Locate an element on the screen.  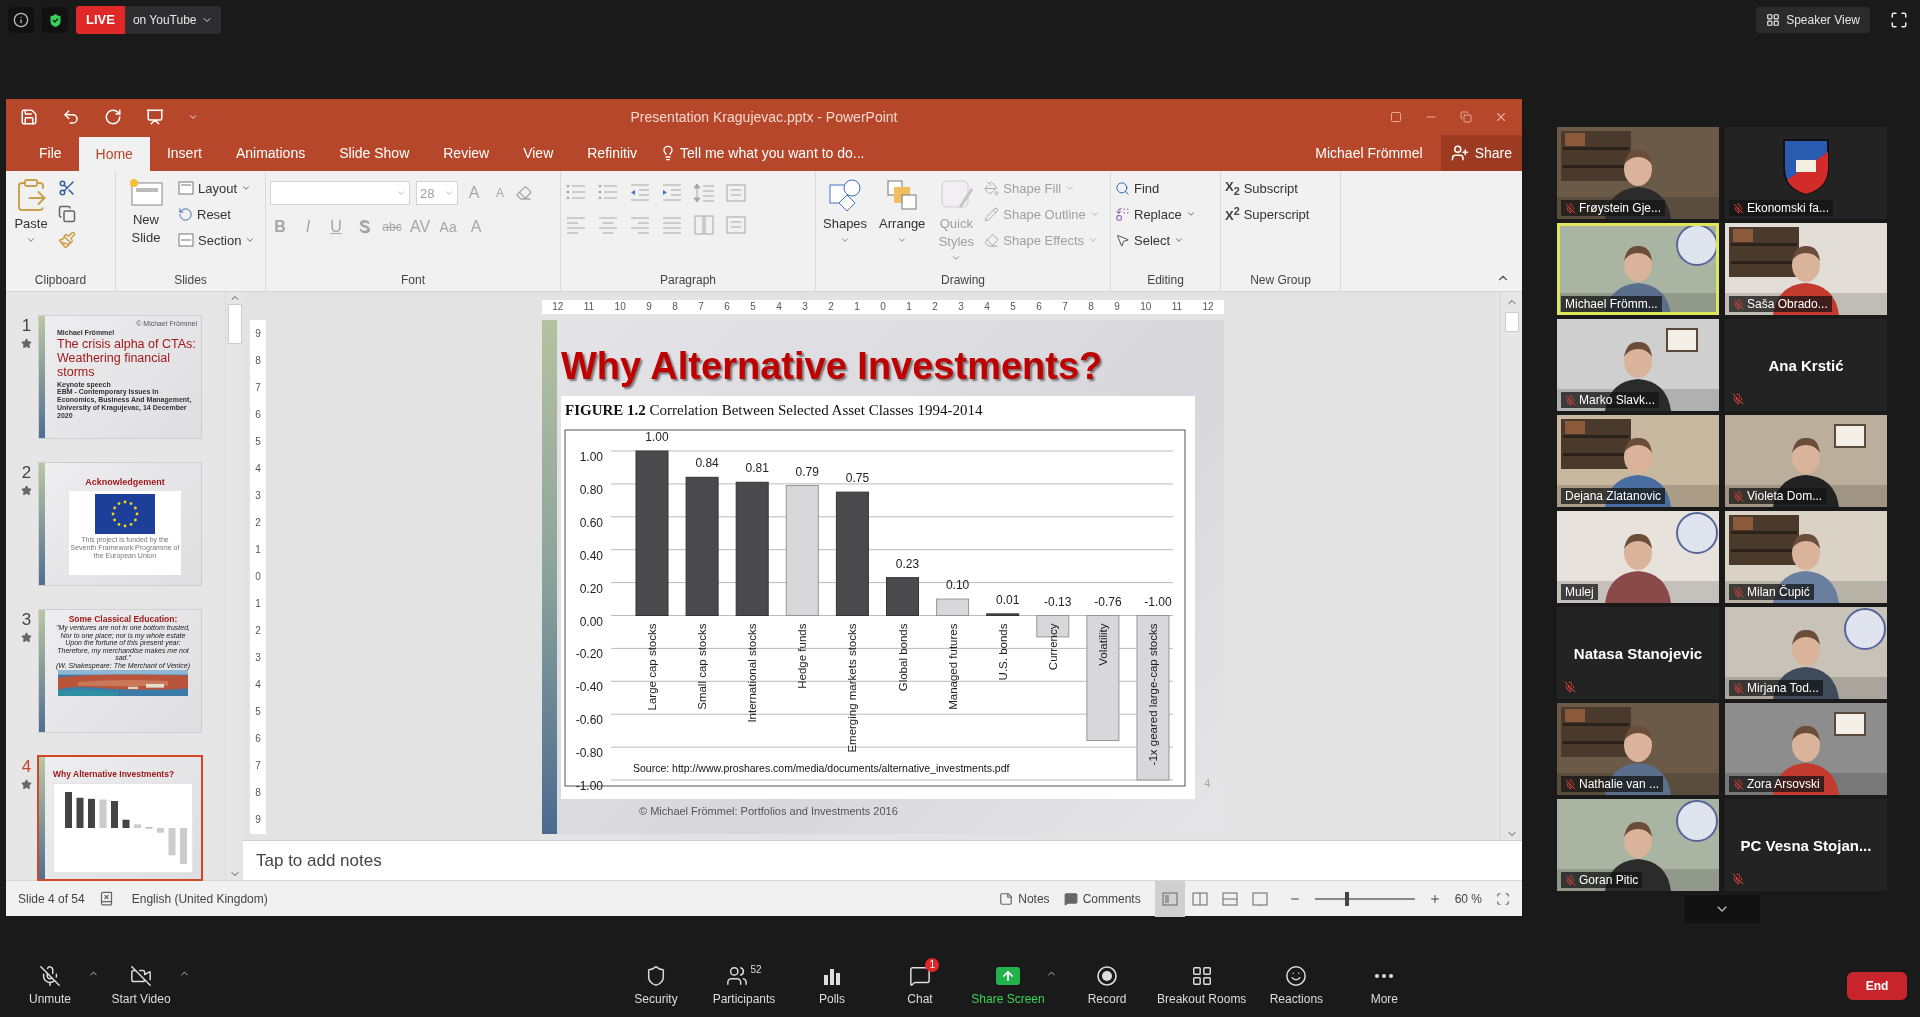
meeting-control-button: 52 Participants is located at coordinates (744, 982).